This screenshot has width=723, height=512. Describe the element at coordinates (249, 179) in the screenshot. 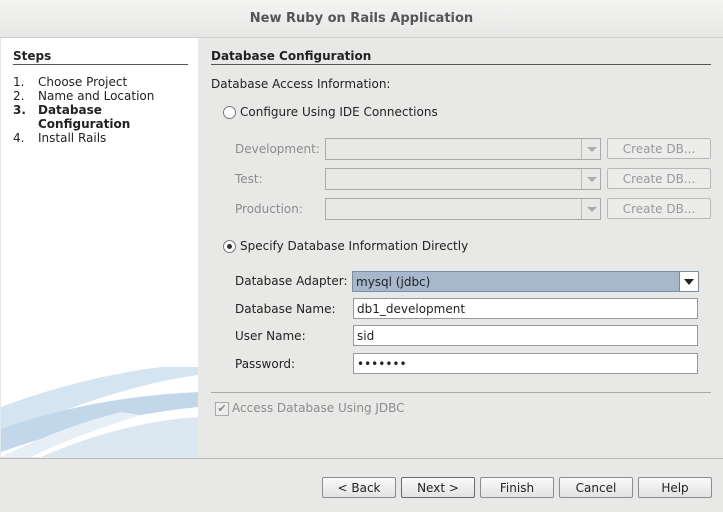

I see `test-label: Test:` at that location.